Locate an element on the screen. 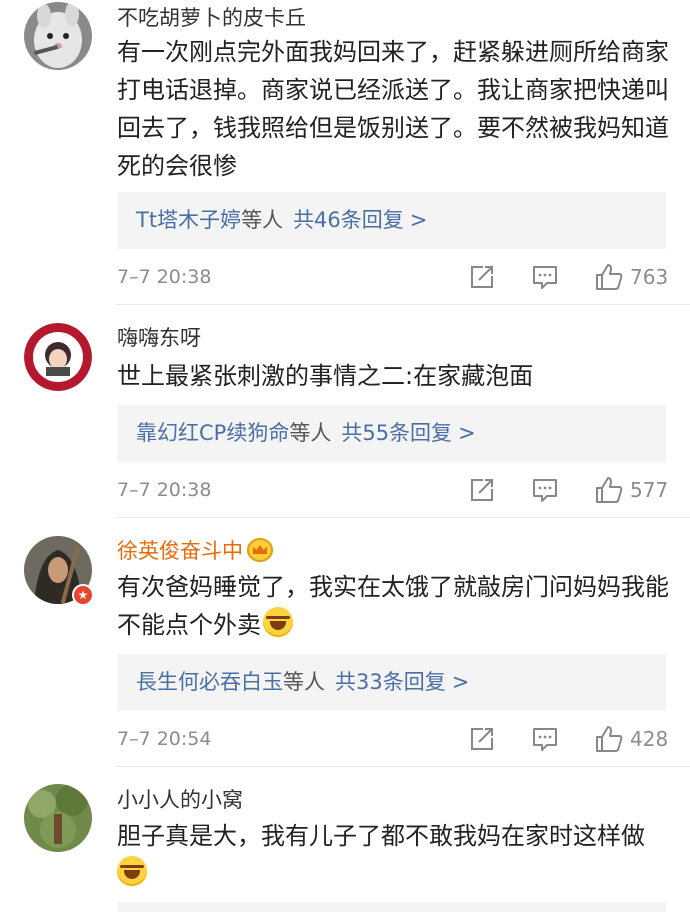  like-count: 577 is located at coordinates (649, 490).